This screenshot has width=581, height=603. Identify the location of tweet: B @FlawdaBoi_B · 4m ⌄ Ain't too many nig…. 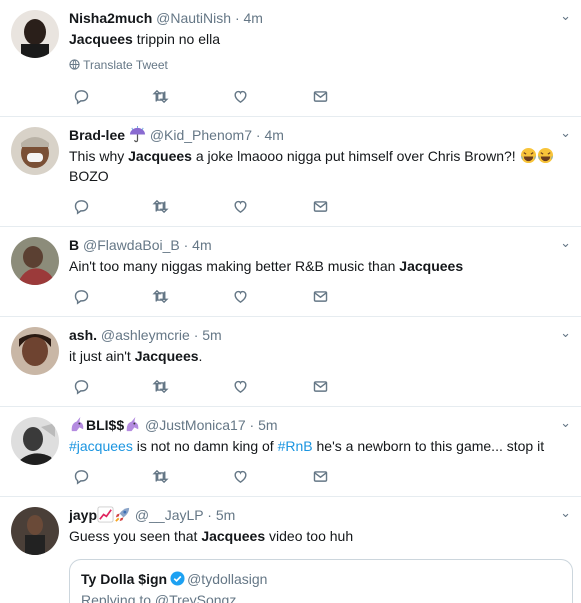
(290, 272).